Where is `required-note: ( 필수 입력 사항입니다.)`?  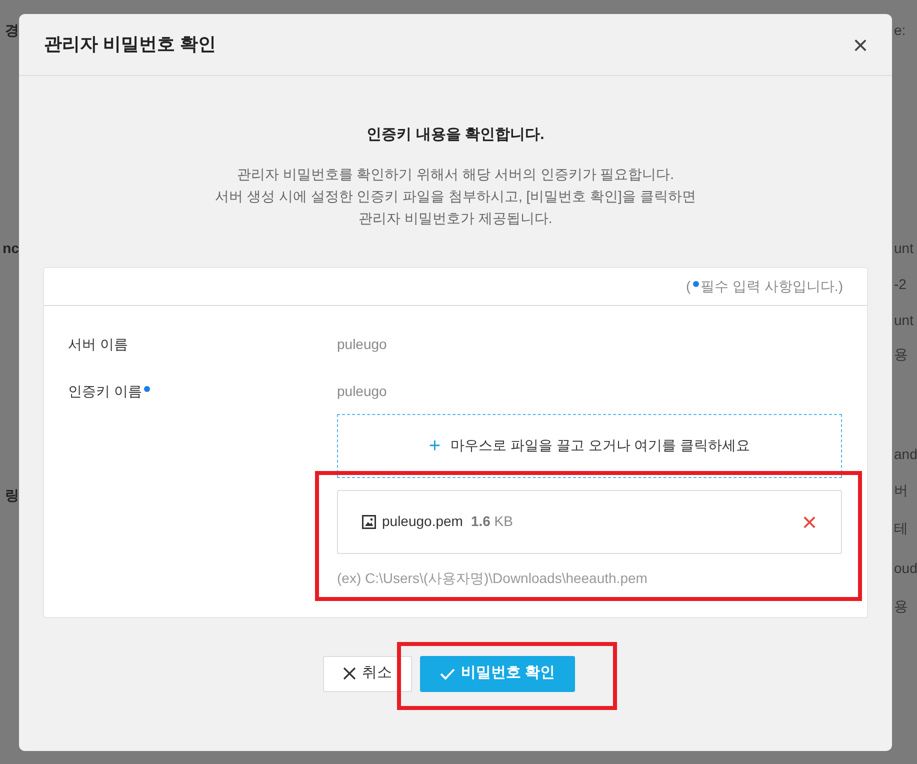 required-note: ( 필수 입력 사항입니다.) is located at coordinates (764, 286).